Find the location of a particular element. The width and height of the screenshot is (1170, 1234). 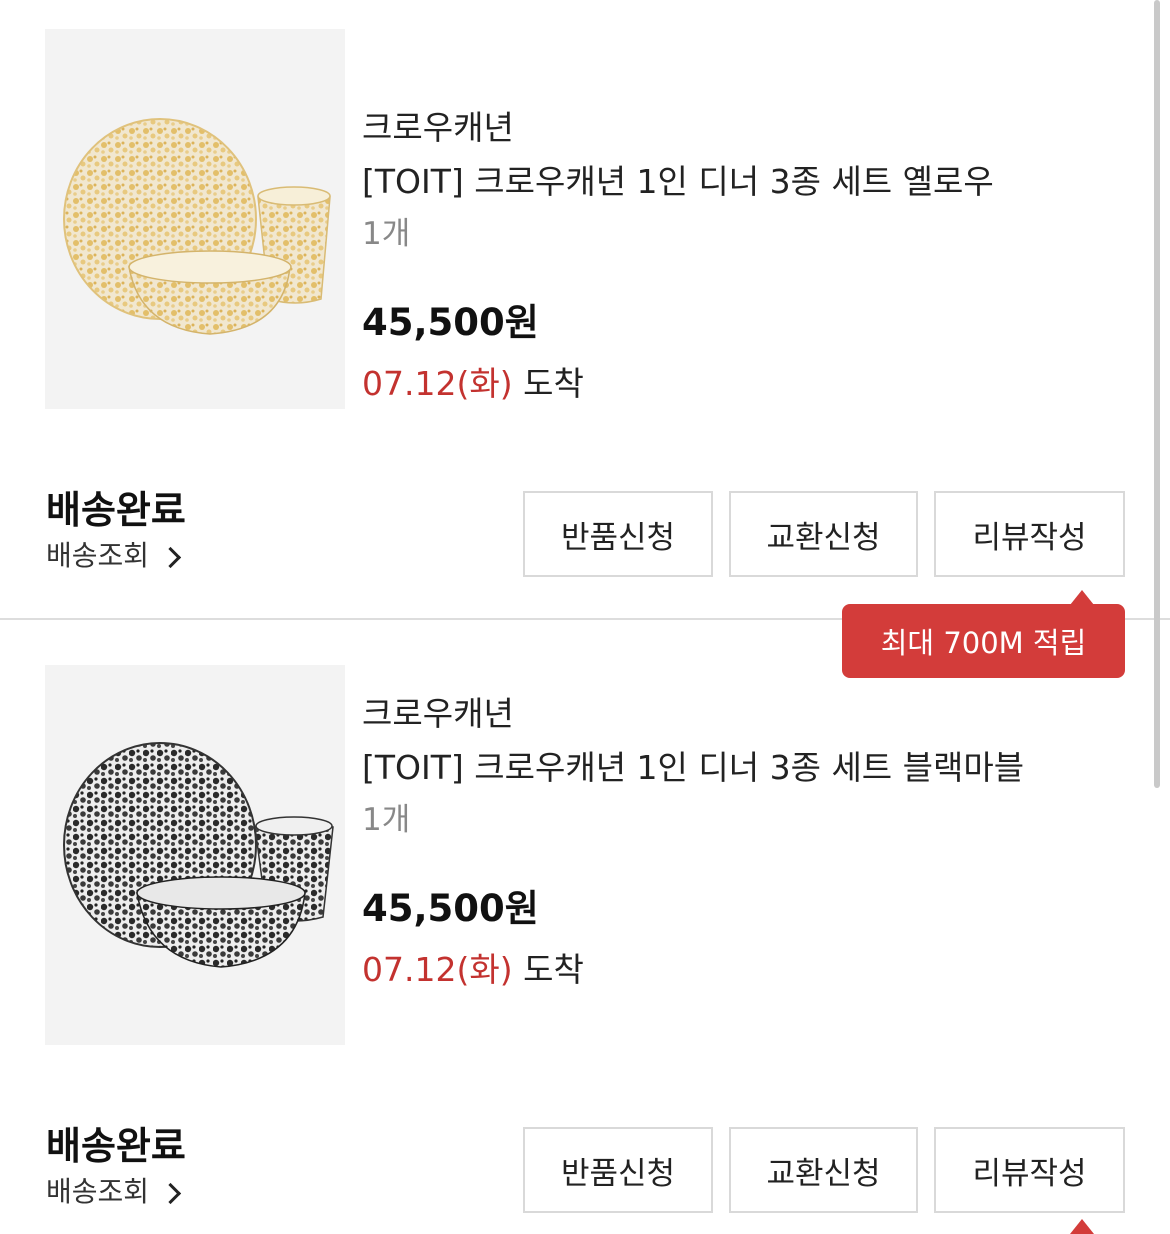

review-reward-tooltip: 최대 700M 적립 is located at coordinates (983, 641).